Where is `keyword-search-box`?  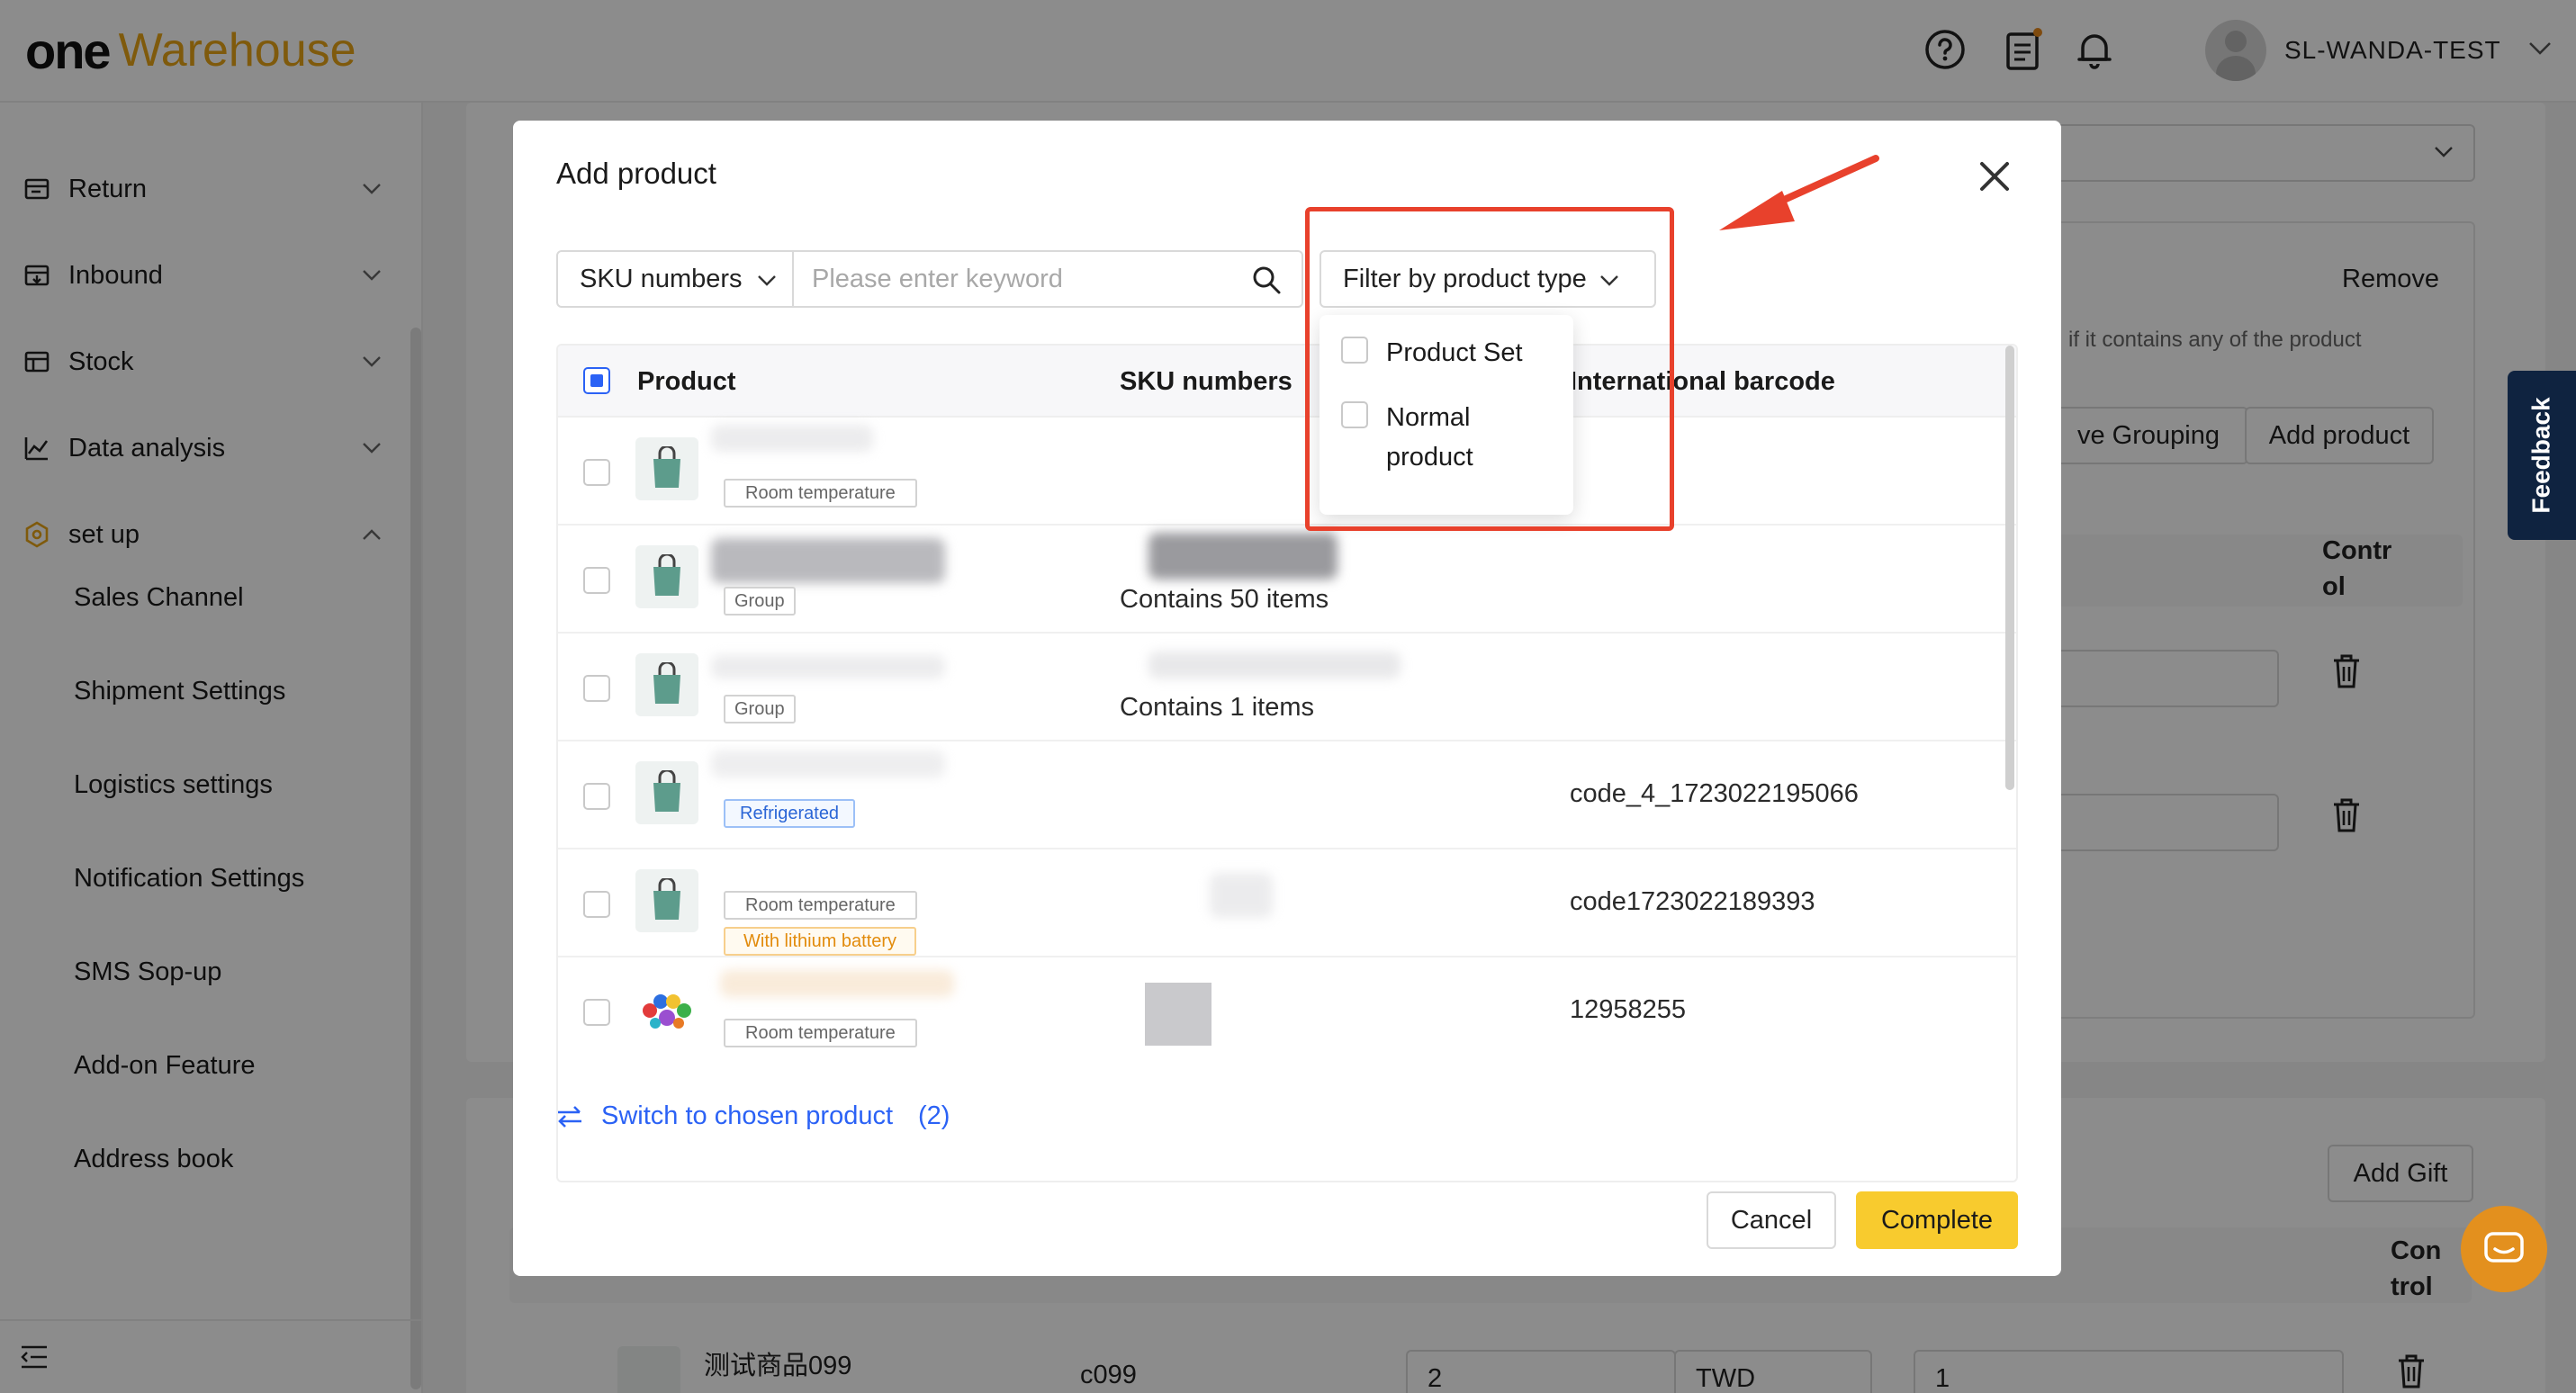
keyword-search-box is located at coordinates (1047, 279).